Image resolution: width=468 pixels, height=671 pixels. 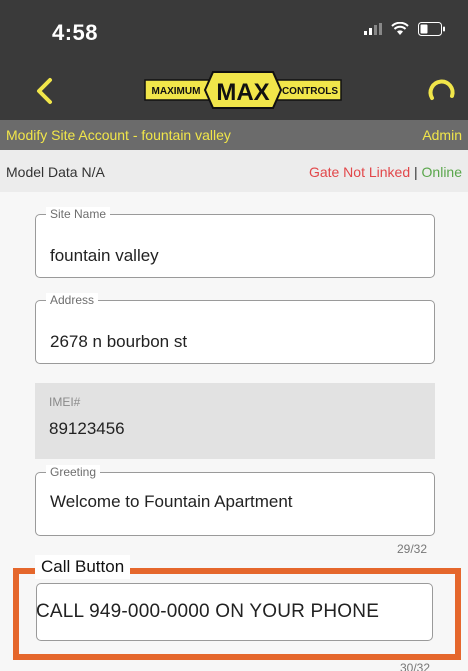 What do you see at coordinates (431, 29) in the screenshot?
I see `battery-icon` at bounding box center [431, 29].